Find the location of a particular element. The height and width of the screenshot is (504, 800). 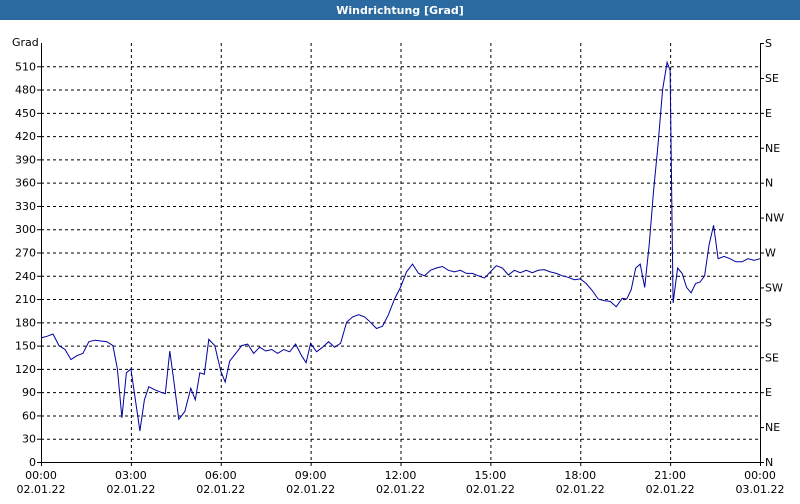

y-tick-label: 270 is located at coordinates (25, 253).